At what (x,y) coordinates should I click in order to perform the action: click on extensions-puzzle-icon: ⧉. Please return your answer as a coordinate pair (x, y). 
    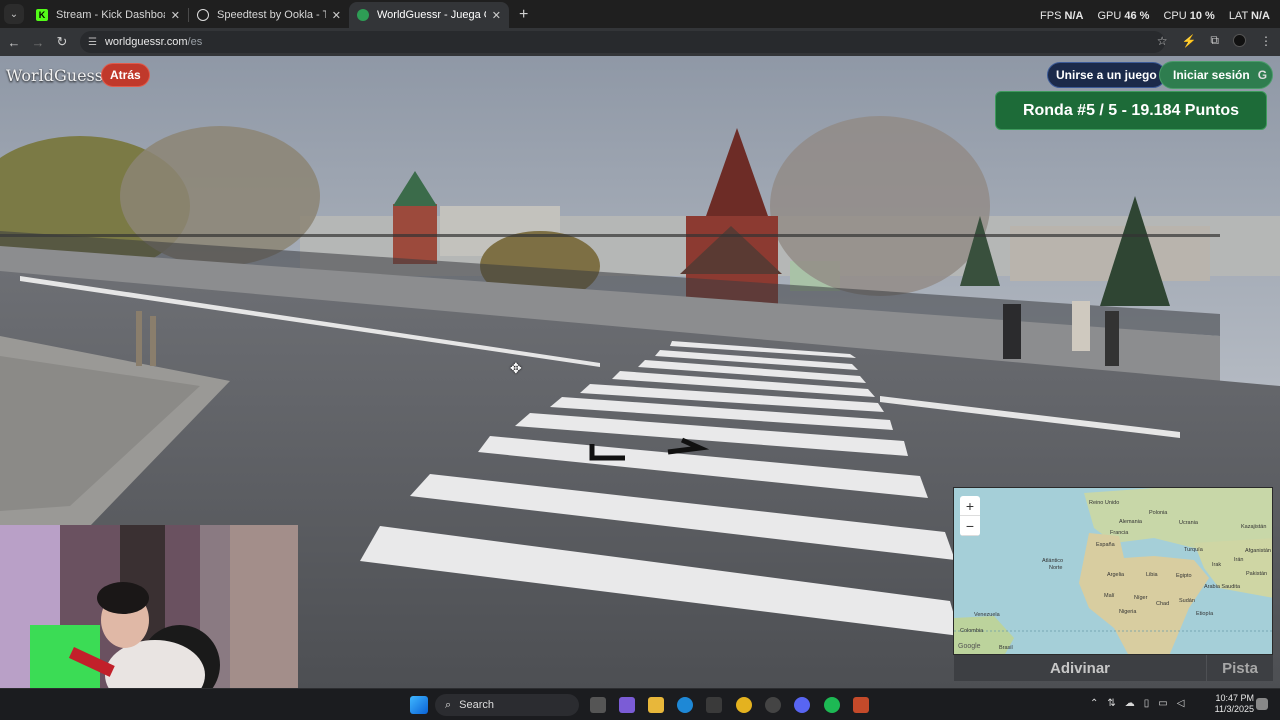
    Looking at the image, I should click on (1214, 40).